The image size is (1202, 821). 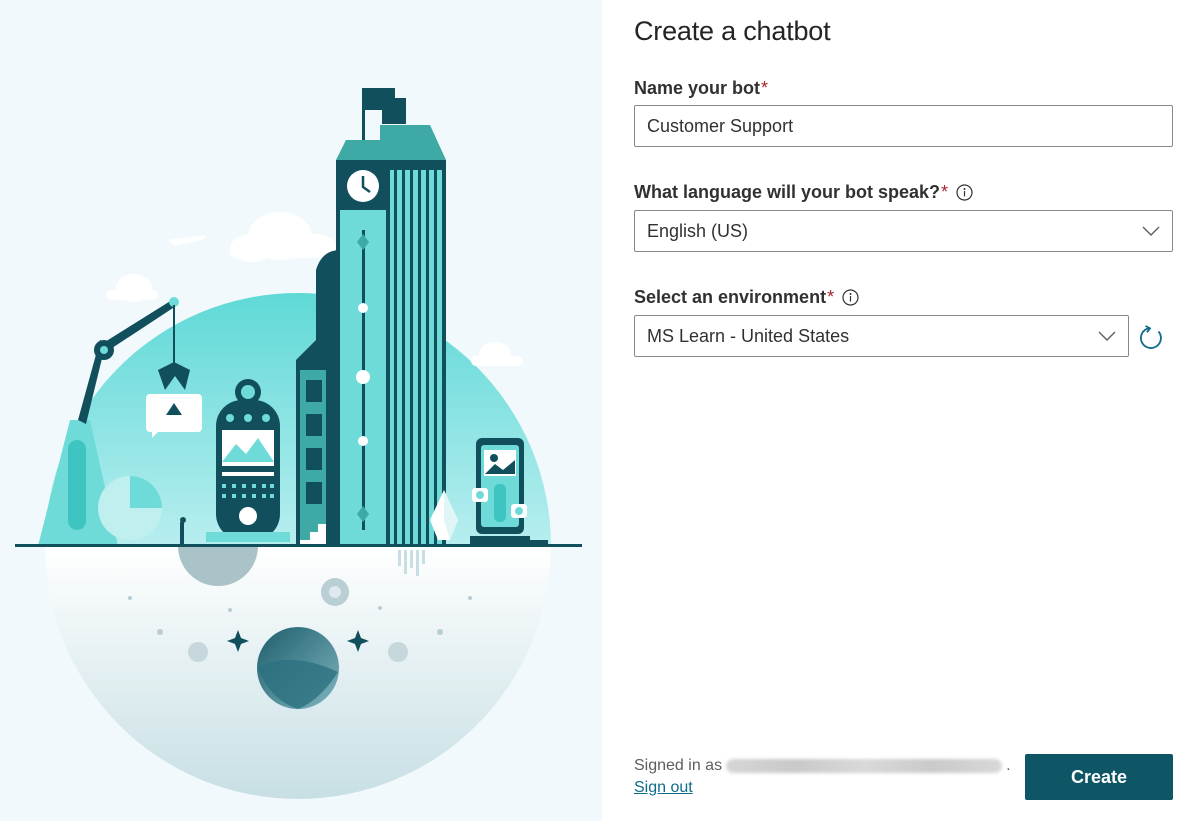 What do you see at coordinates (748, 335) in the screenshot?
I see `environment-value: MS Learn - United States` at bounding box center [748, 335].